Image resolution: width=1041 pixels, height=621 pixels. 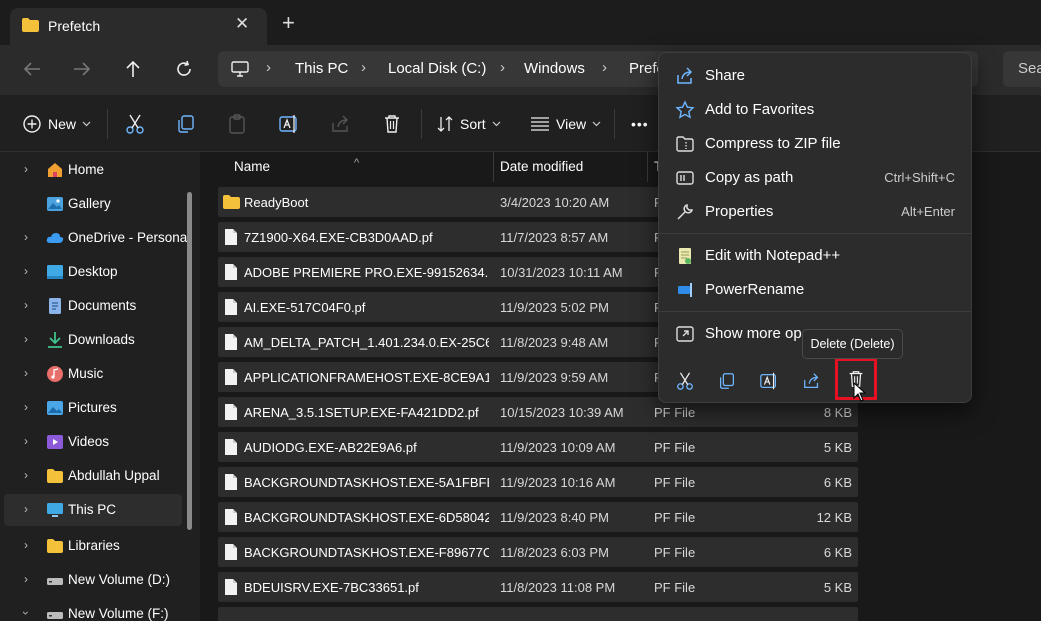 What do you see at coordinates (135, 124) in the screenshot?
I see `cut-icon` at bounding box center [135, 124].